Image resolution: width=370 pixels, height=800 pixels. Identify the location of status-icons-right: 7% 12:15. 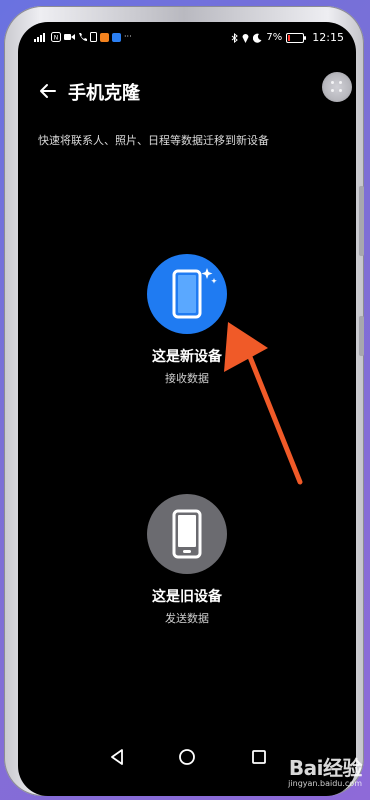
(287, 37).